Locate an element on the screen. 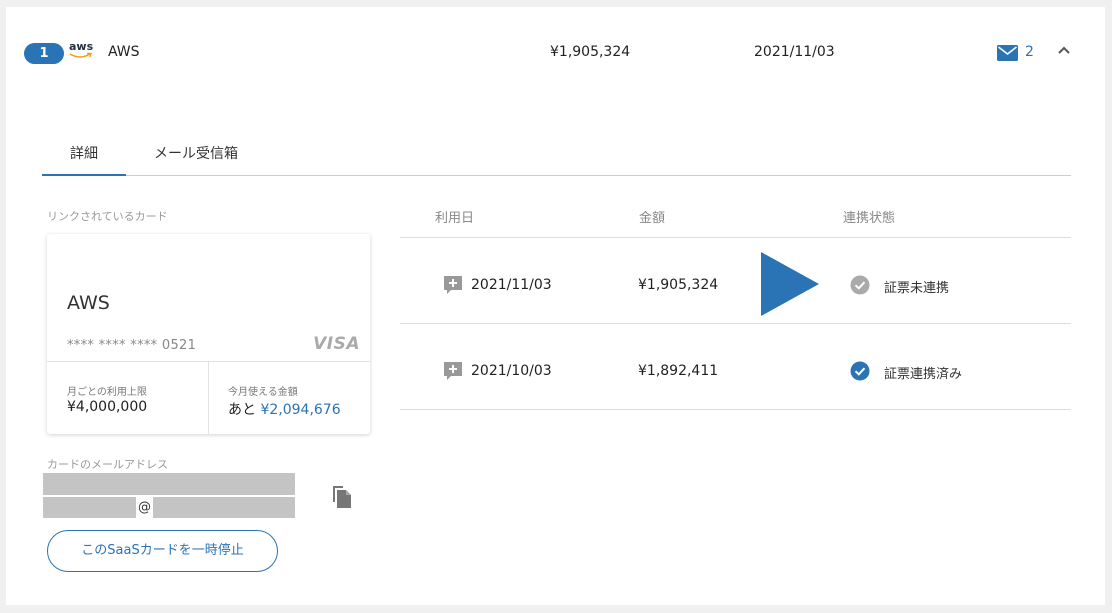  service-header-row: 1 aws AWS ¥1,905,324 2021/11/03 2 is located at coordinates (555, 53).